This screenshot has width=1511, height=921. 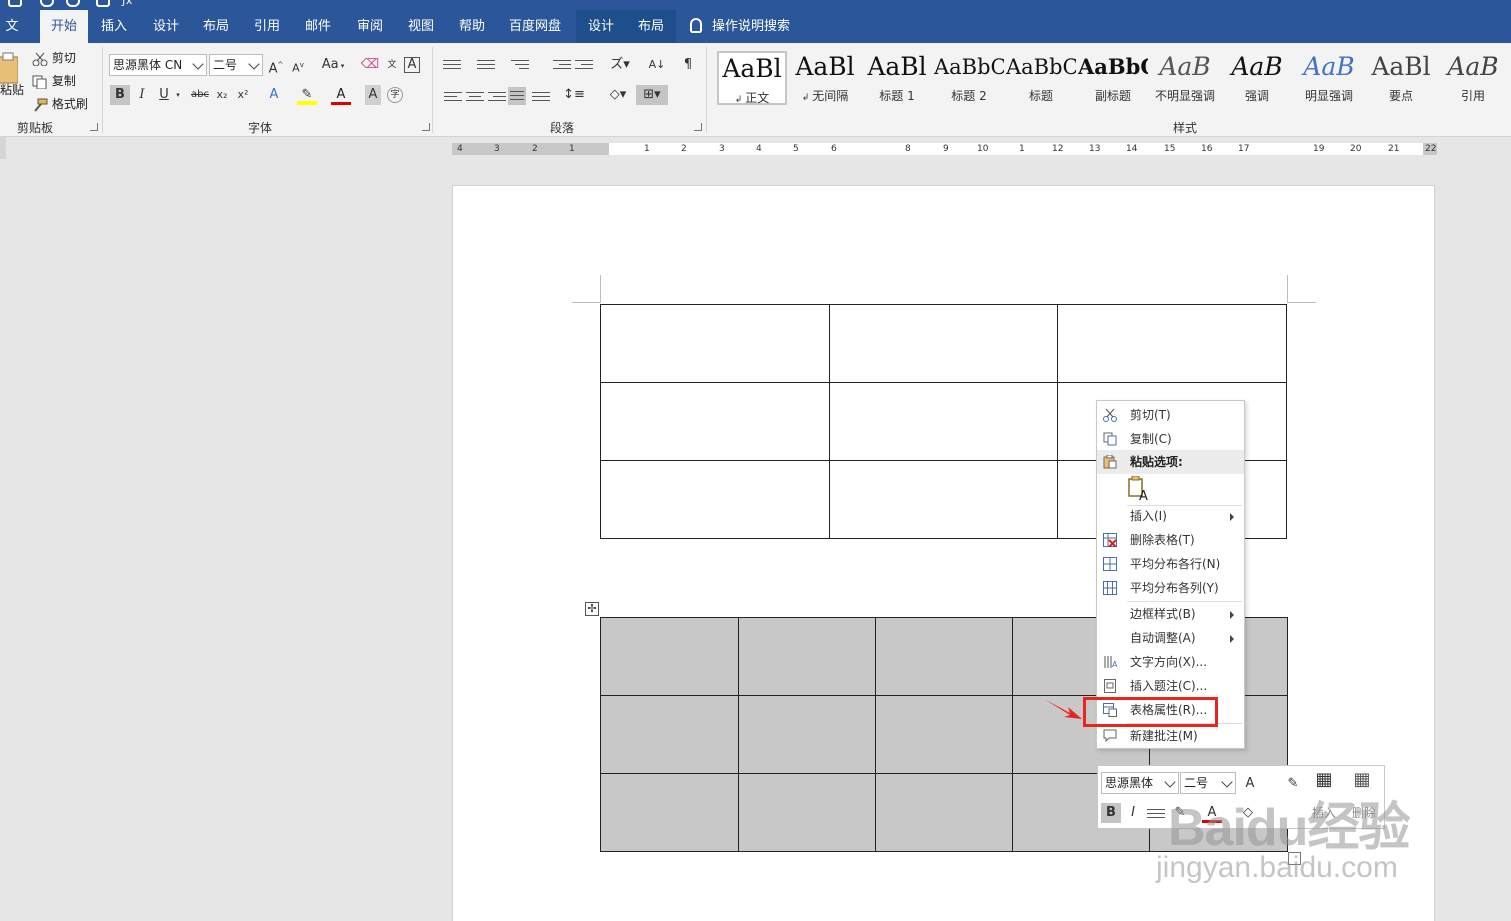 I want to click on numbering-icon, so click(x=486, y=64).